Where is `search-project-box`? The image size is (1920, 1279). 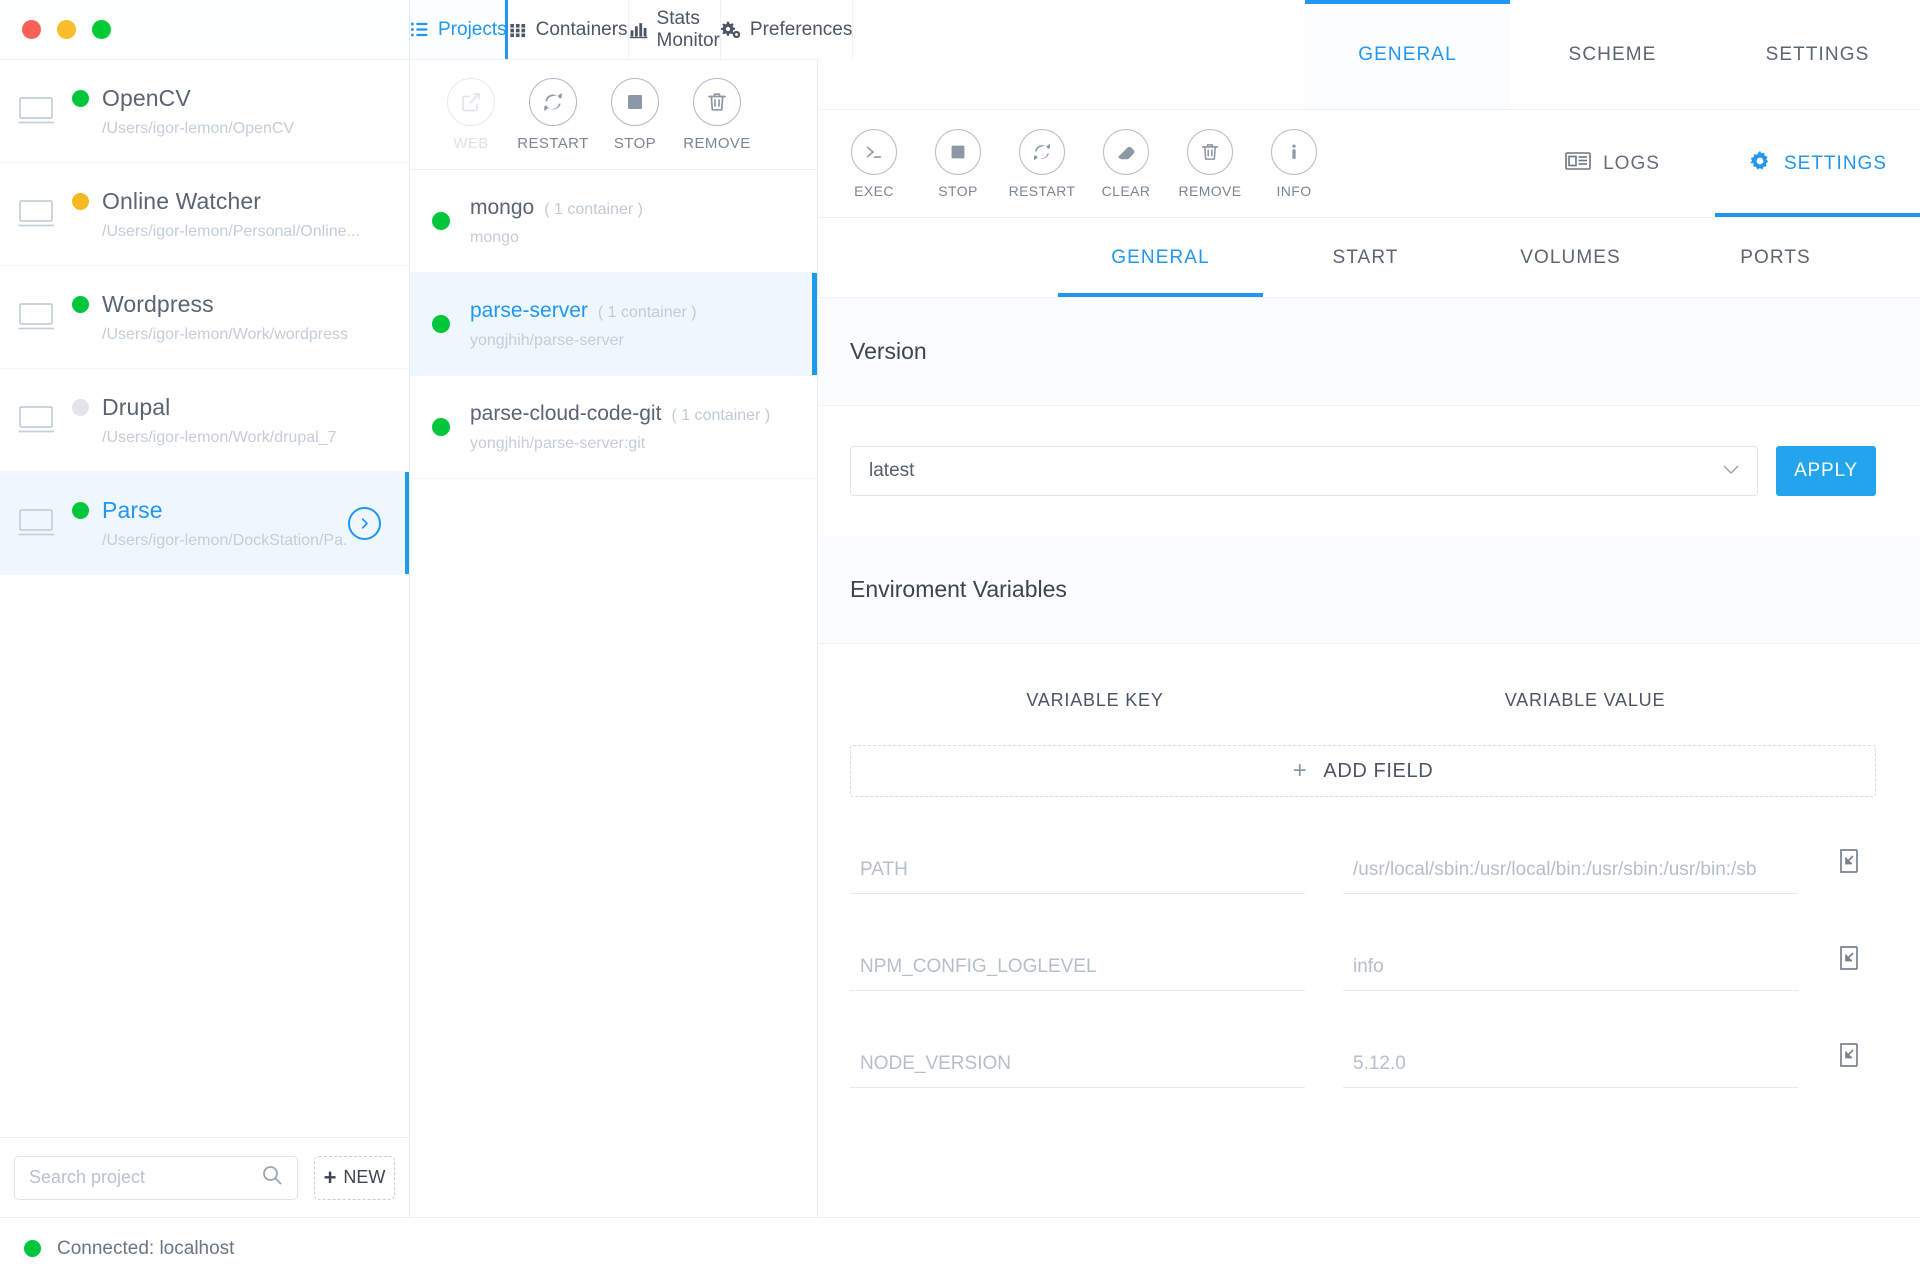
search-project-box is located at coordinates (156, 1177).